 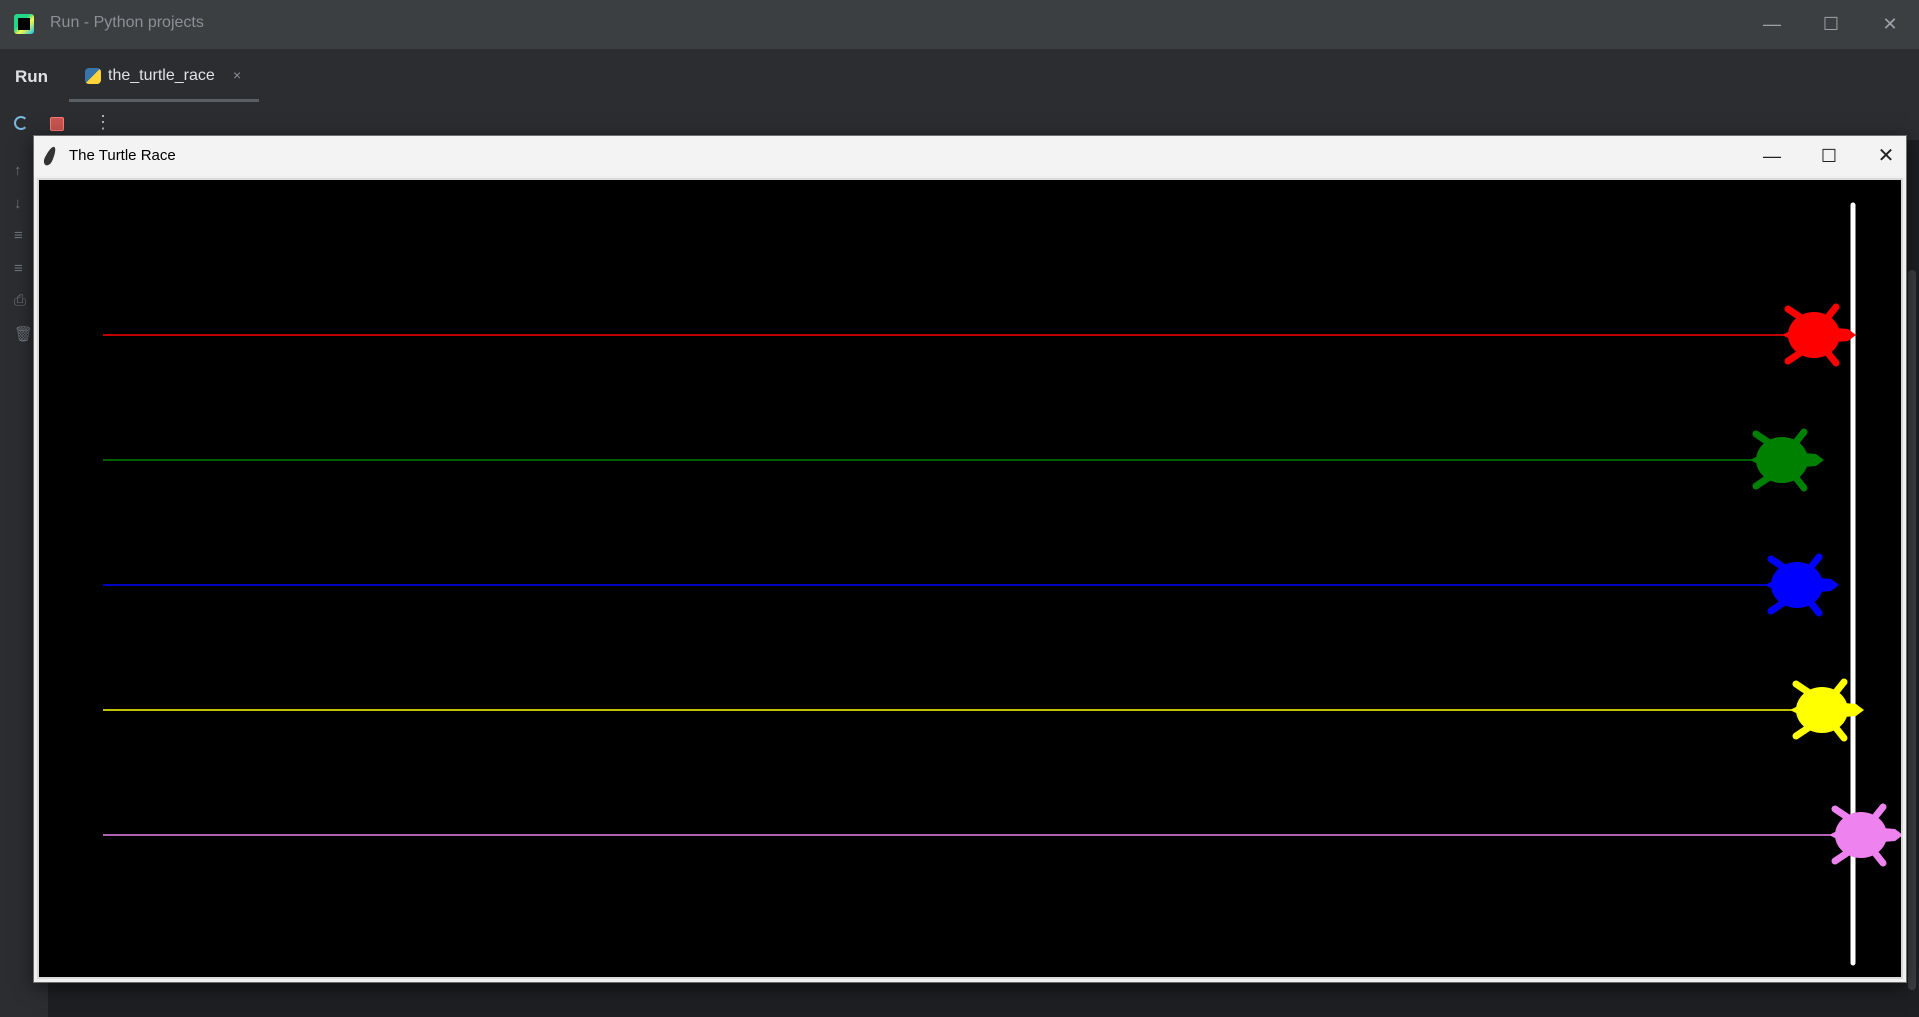 What do you see at coordinates (959, 24) in the screenshot?
I see `ide-titlebar: Run - Python projects — ☐ ✕` at bounding box center [959, 24].